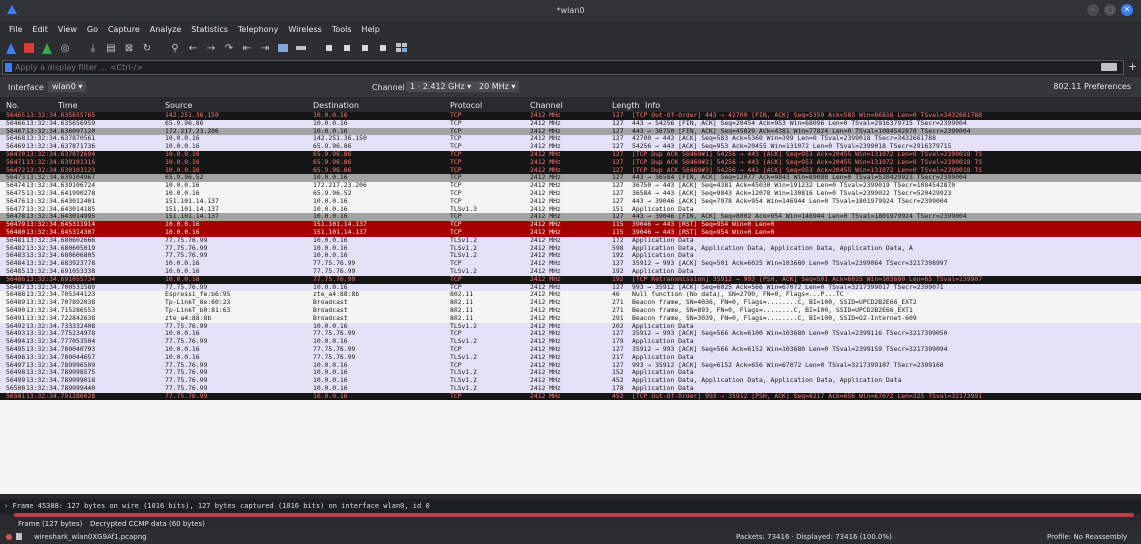 The image size is (1141, 544). What do you see at coordinates (1110, 10) in the screenshot?
I see `maximize-button: □` at bounding box center [1110, 10].